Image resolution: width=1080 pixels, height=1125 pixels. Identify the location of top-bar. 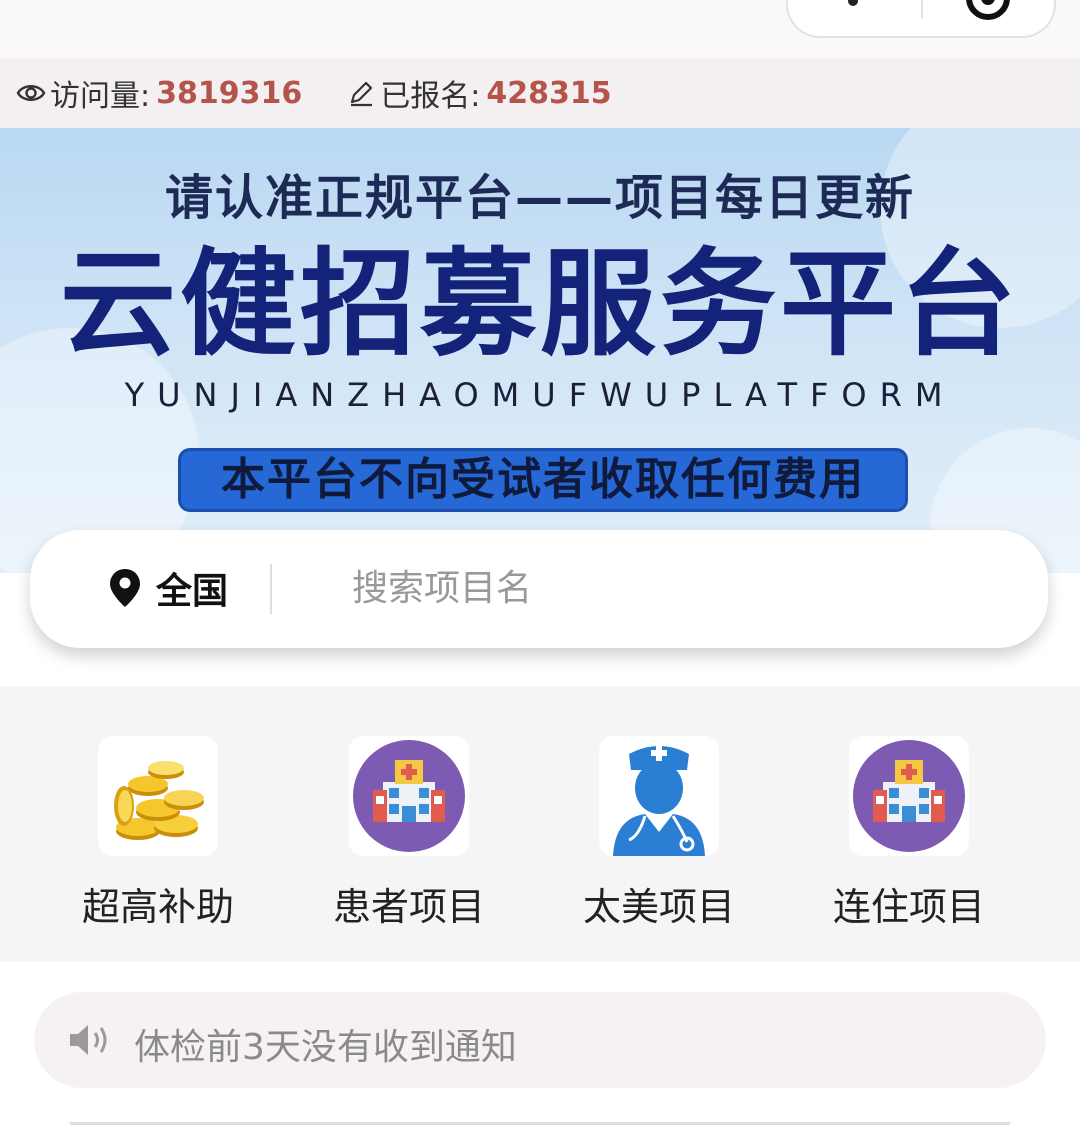
(540, 29).